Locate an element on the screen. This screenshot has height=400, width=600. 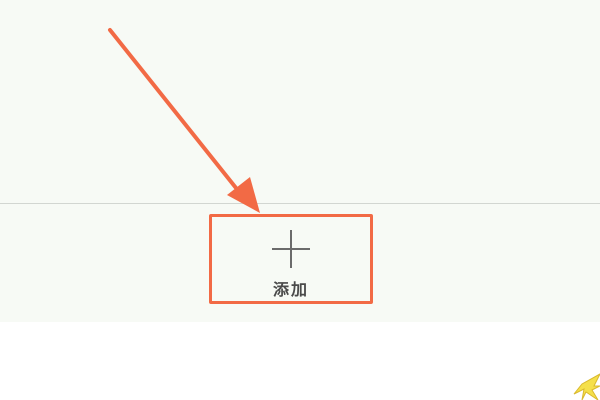
sparkle-icon is located at coordinates (586, 386).